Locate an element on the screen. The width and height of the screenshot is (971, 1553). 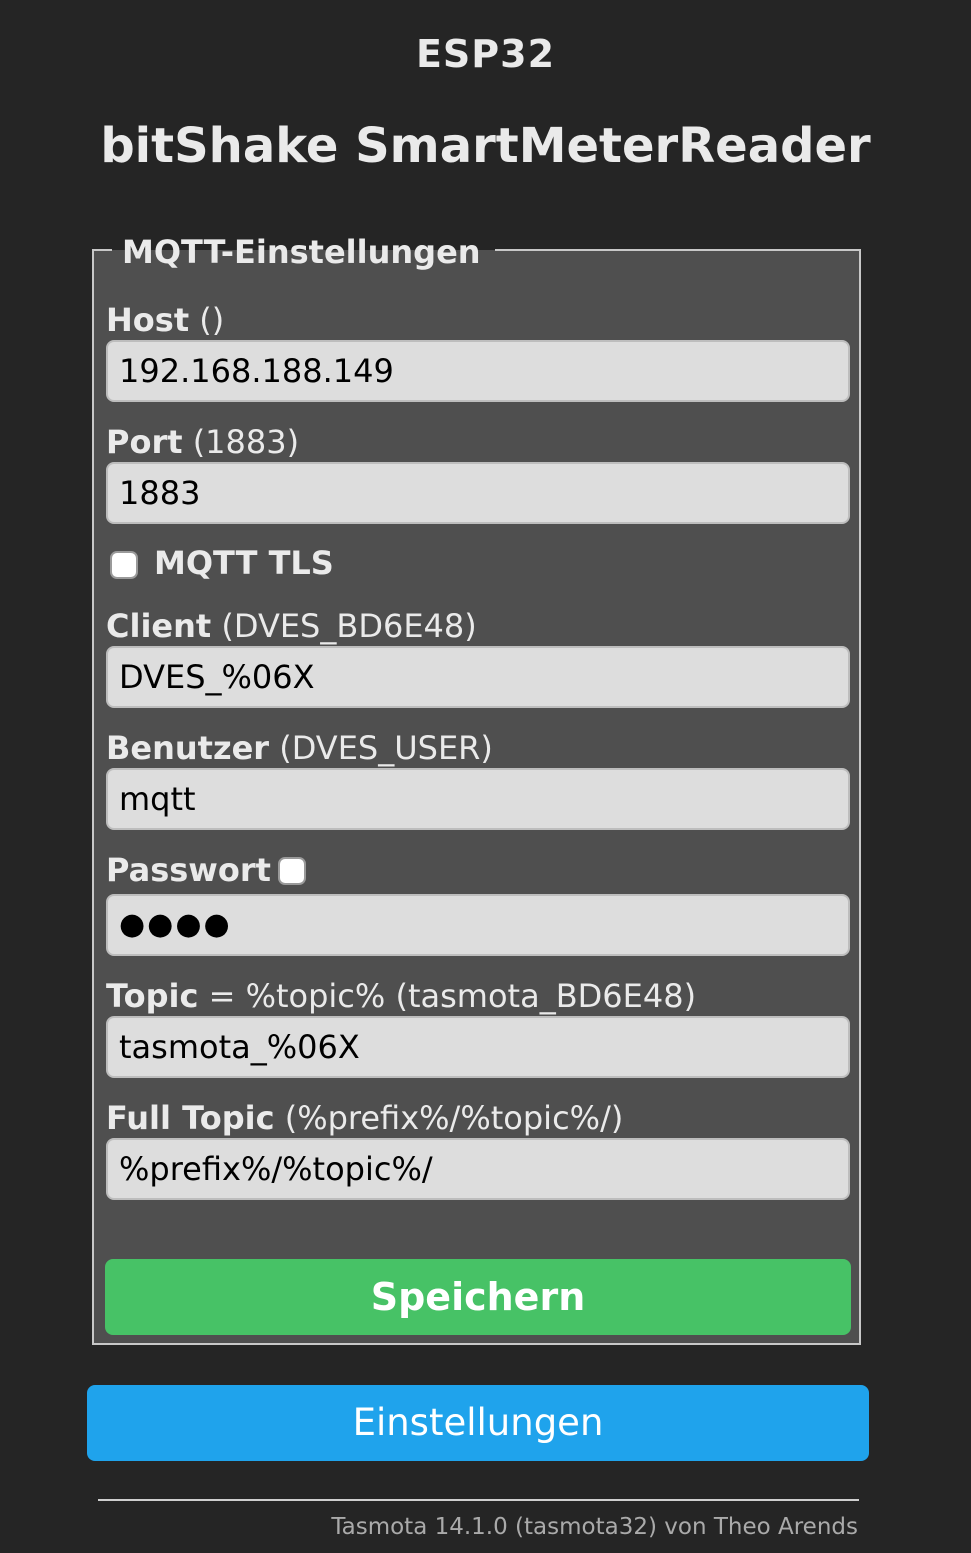
user-input: mqtt is located at coordinates (478, 799).